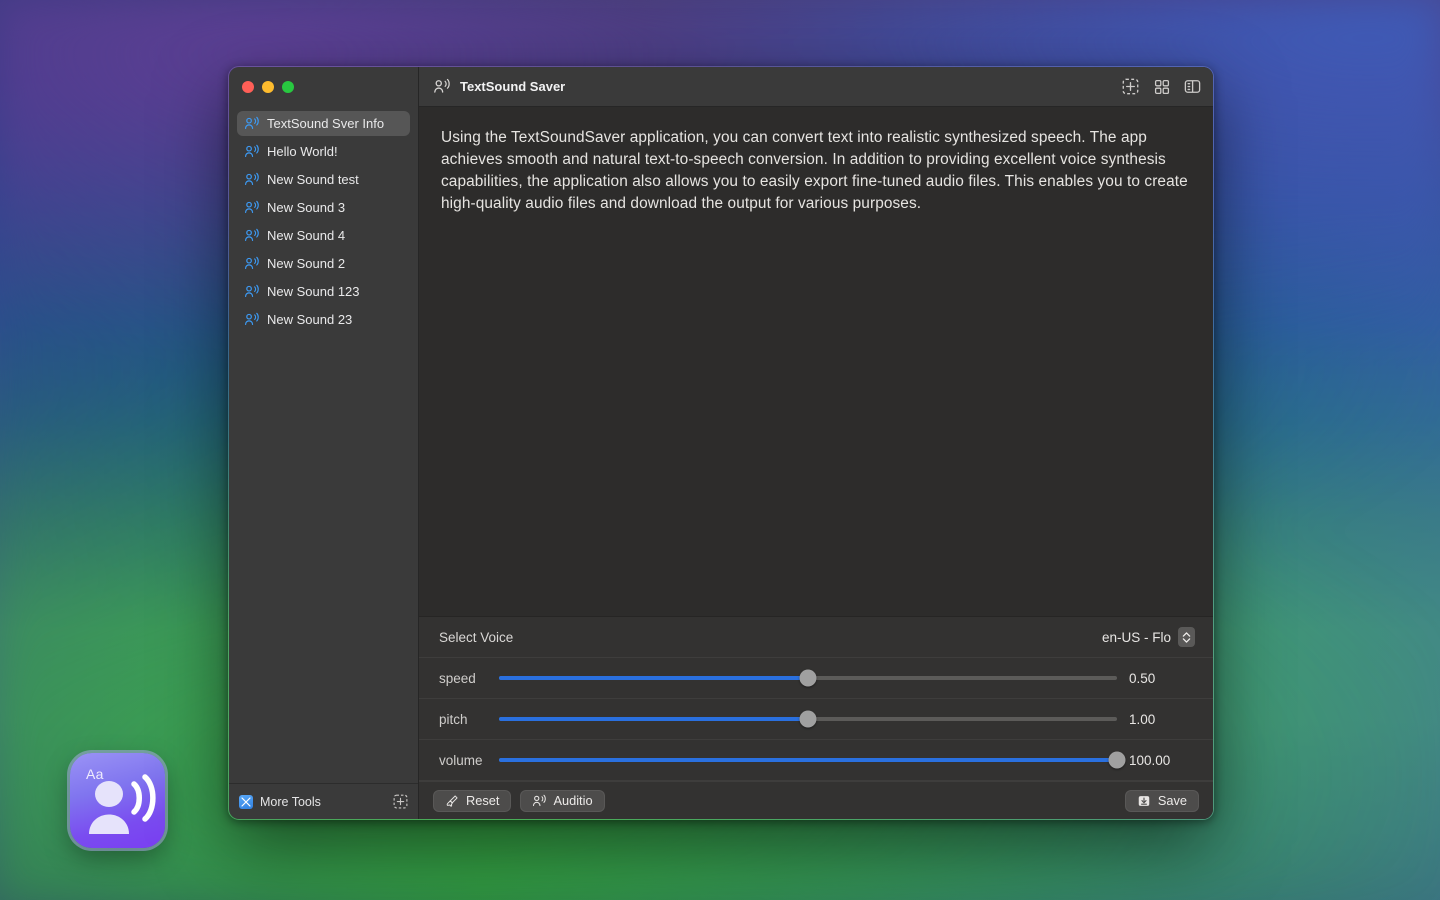  Describe the element at coordinates (302, 151) in the screenshot. I see `sidebar-item-label: Hello World!` at that location.